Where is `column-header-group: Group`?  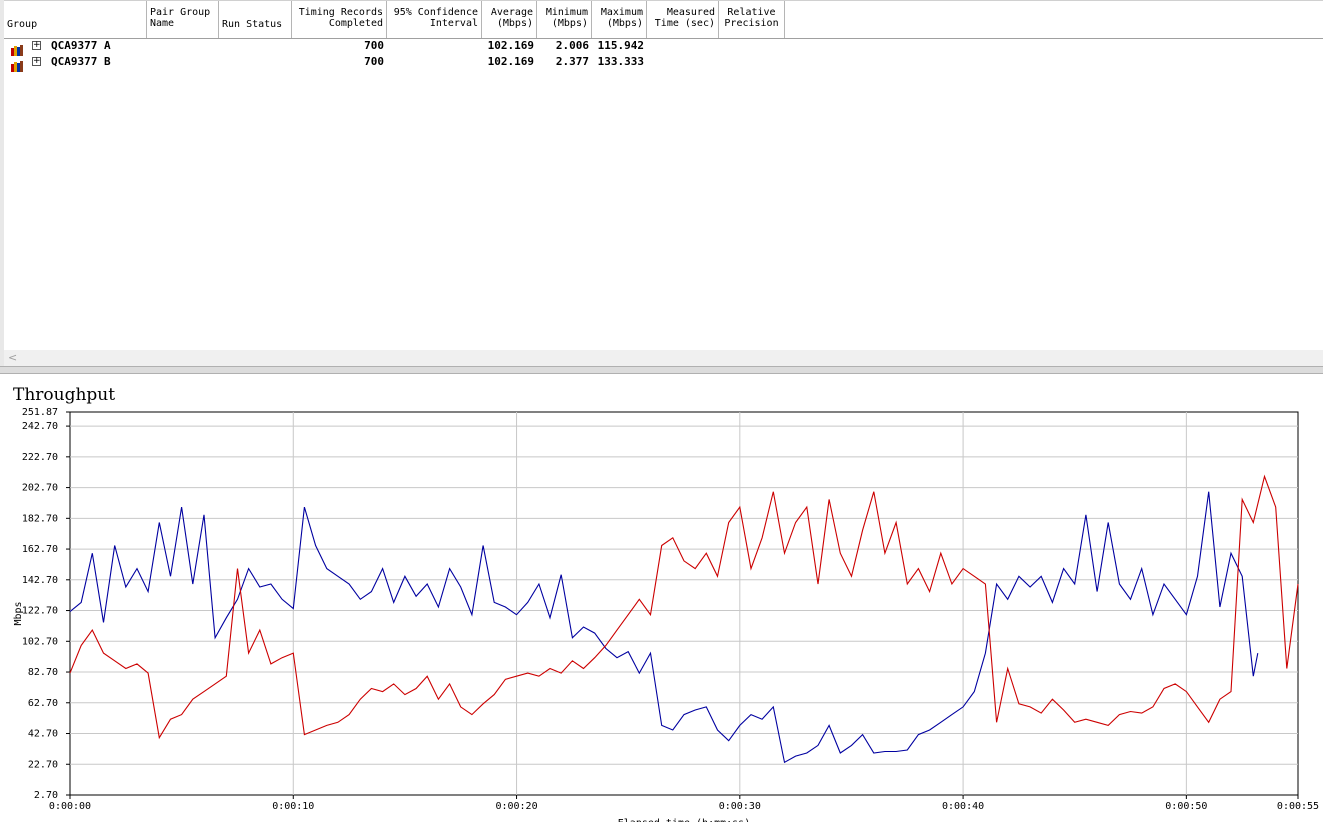
column-header-group: Group is located at coordinates (75, 19).